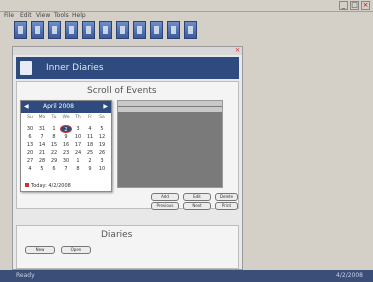 The image size is (373, 282). I want to click on window-controls: _ □ ×, so click(354, 5).